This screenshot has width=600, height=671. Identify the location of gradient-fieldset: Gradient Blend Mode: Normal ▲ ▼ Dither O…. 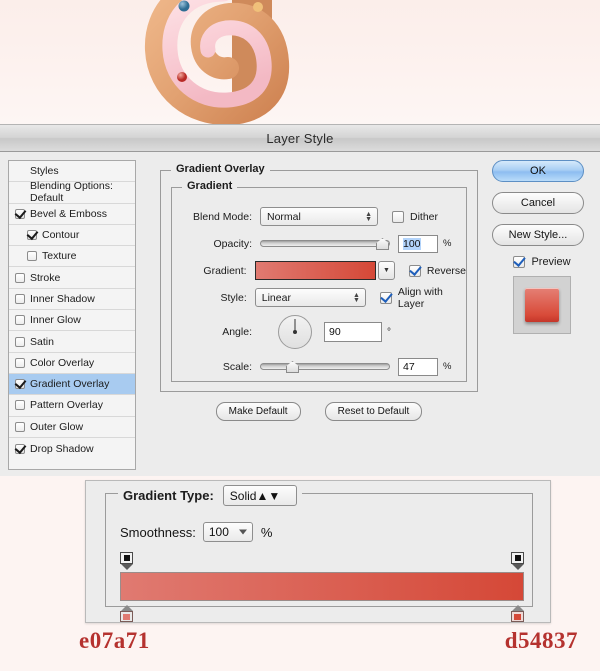
(319, 281).